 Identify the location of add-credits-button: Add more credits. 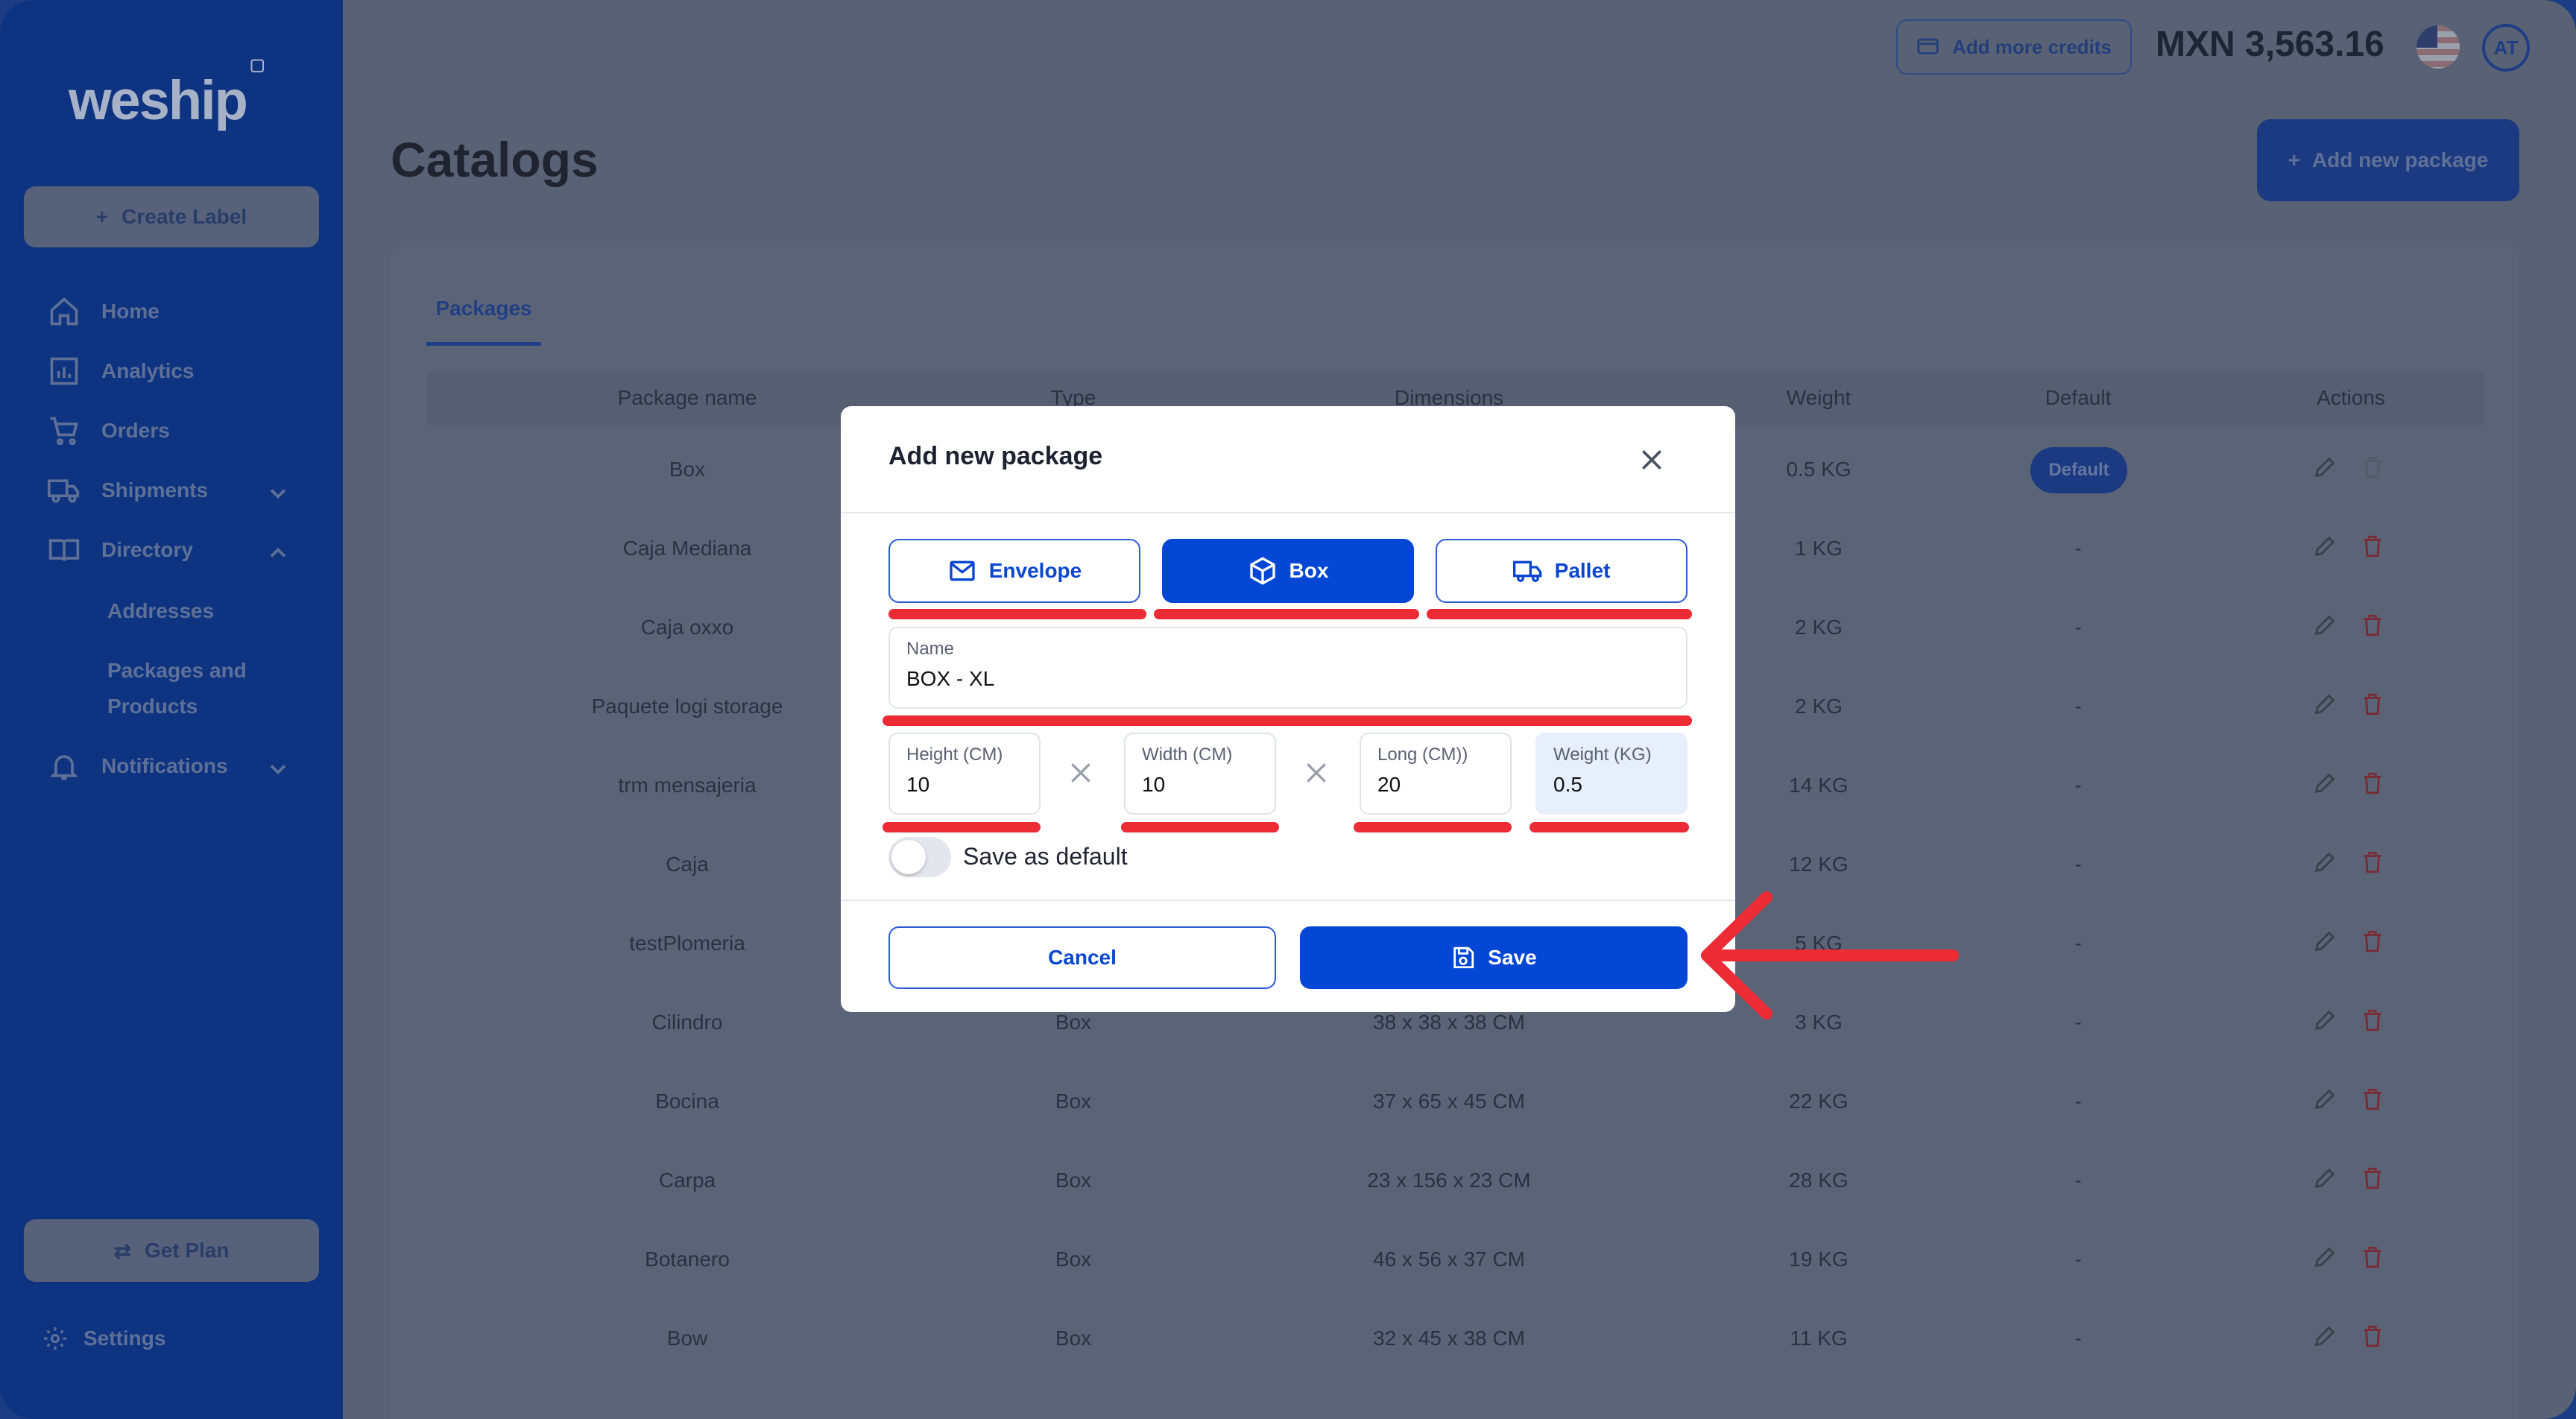
(2014, 47).